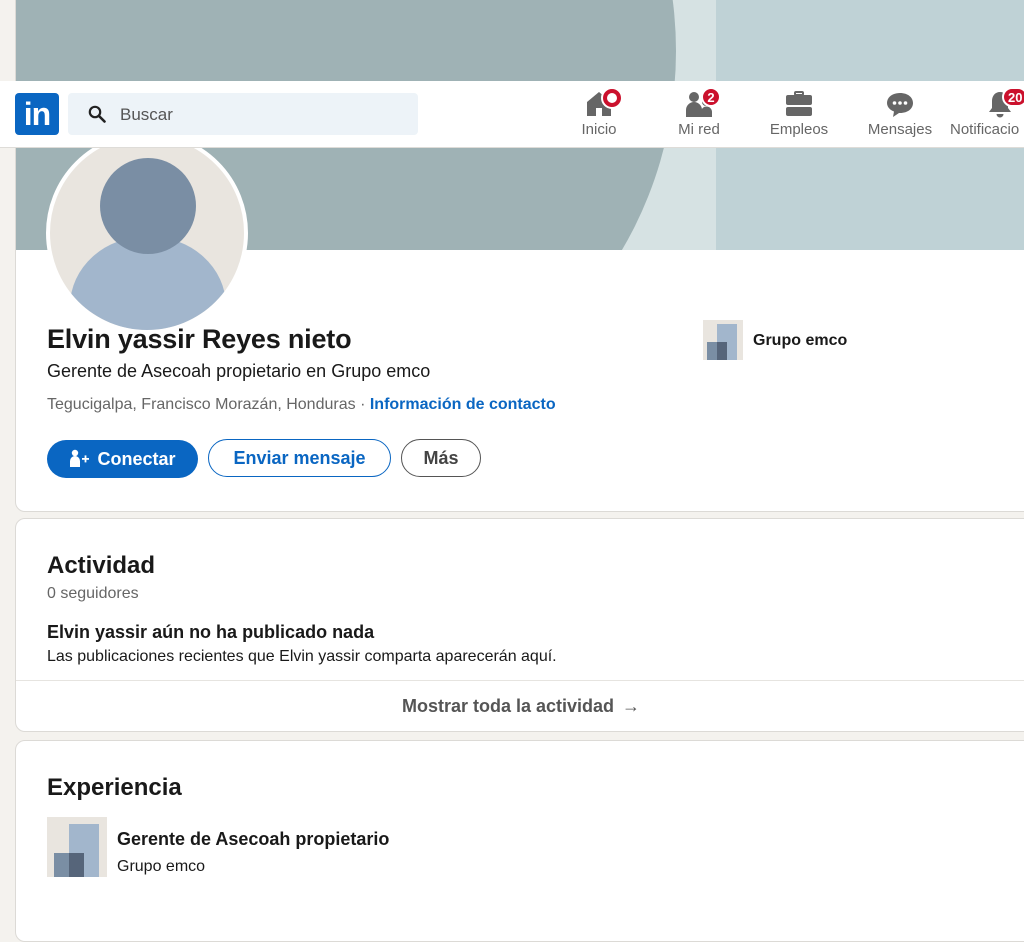 The image size is (1024, 942). I want to click on nav-jobs: Empleos, so click(799, 115).